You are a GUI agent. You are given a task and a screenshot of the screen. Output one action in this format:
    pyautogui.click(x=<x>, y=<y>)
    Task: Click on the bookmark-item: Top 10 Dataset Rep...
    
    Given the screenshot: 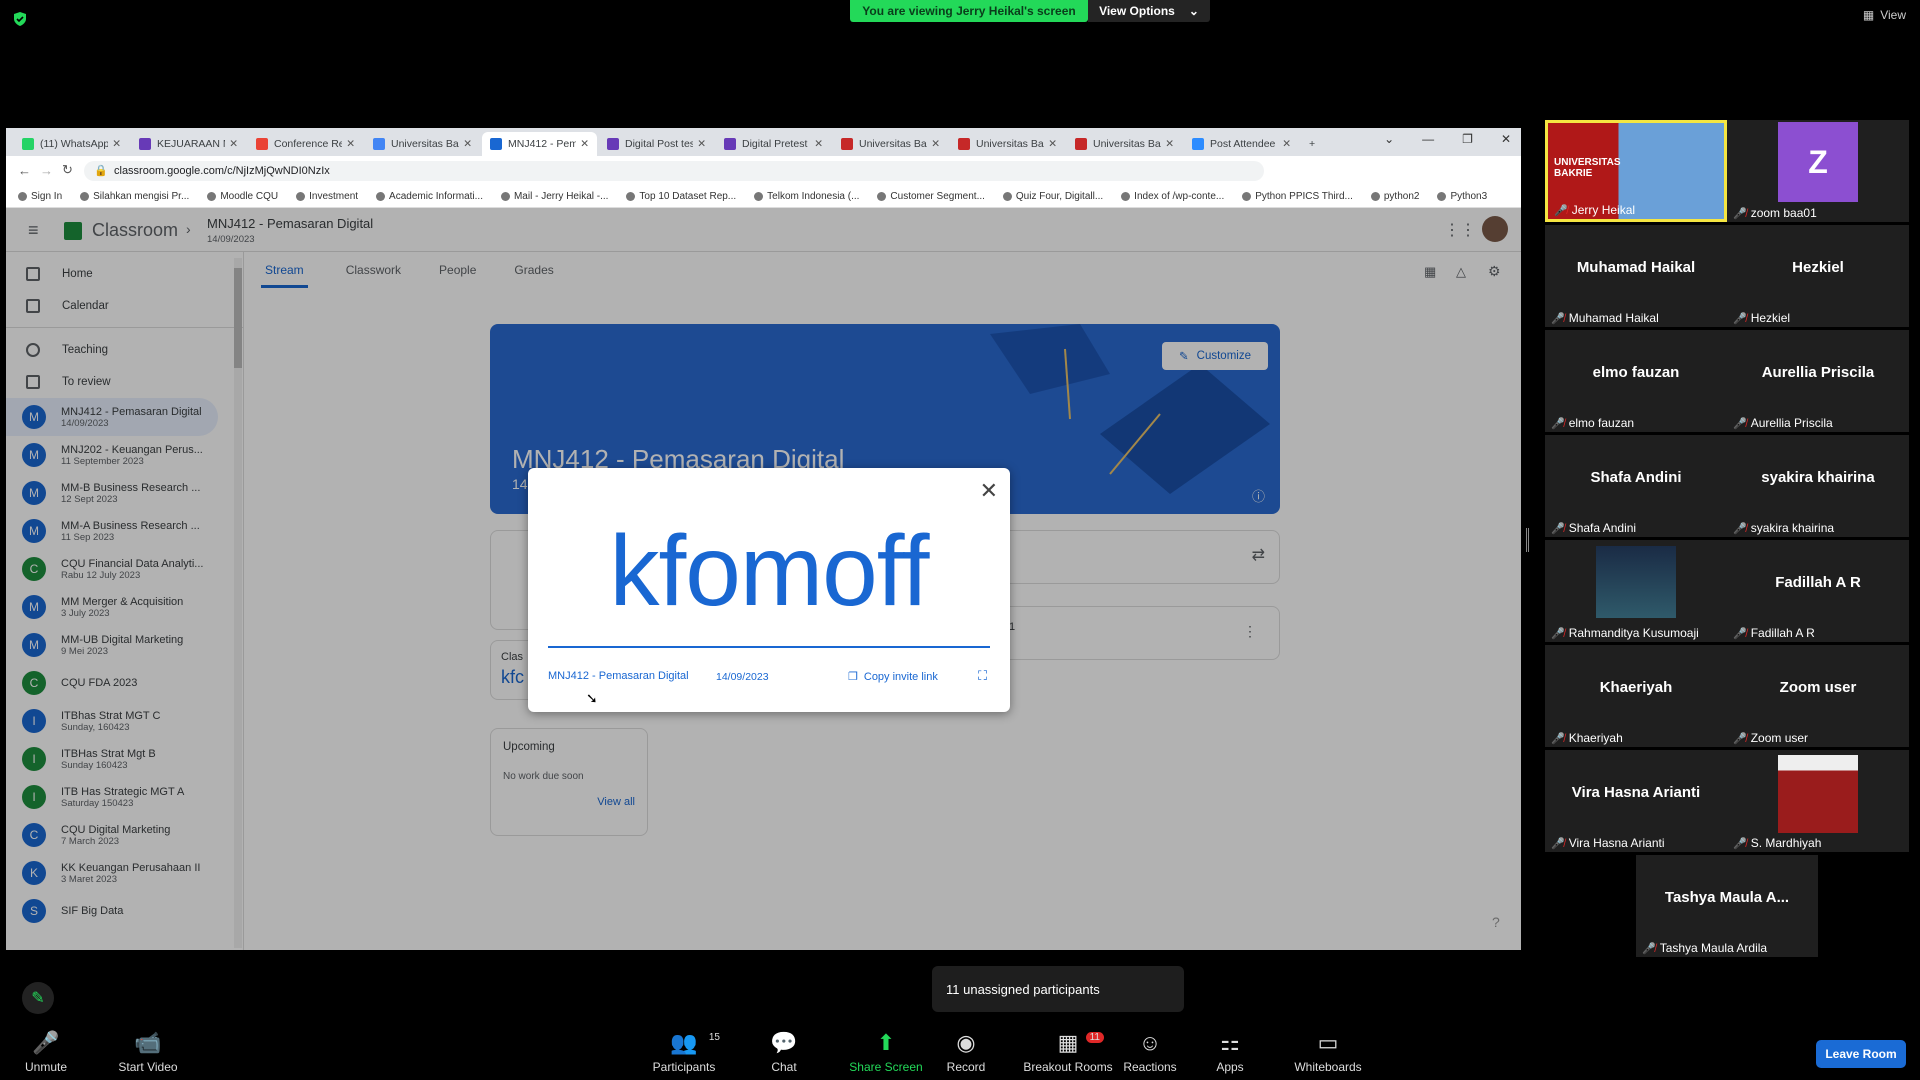 What is the action you would take?
    pyautogui.click(x=681, y=196)
    